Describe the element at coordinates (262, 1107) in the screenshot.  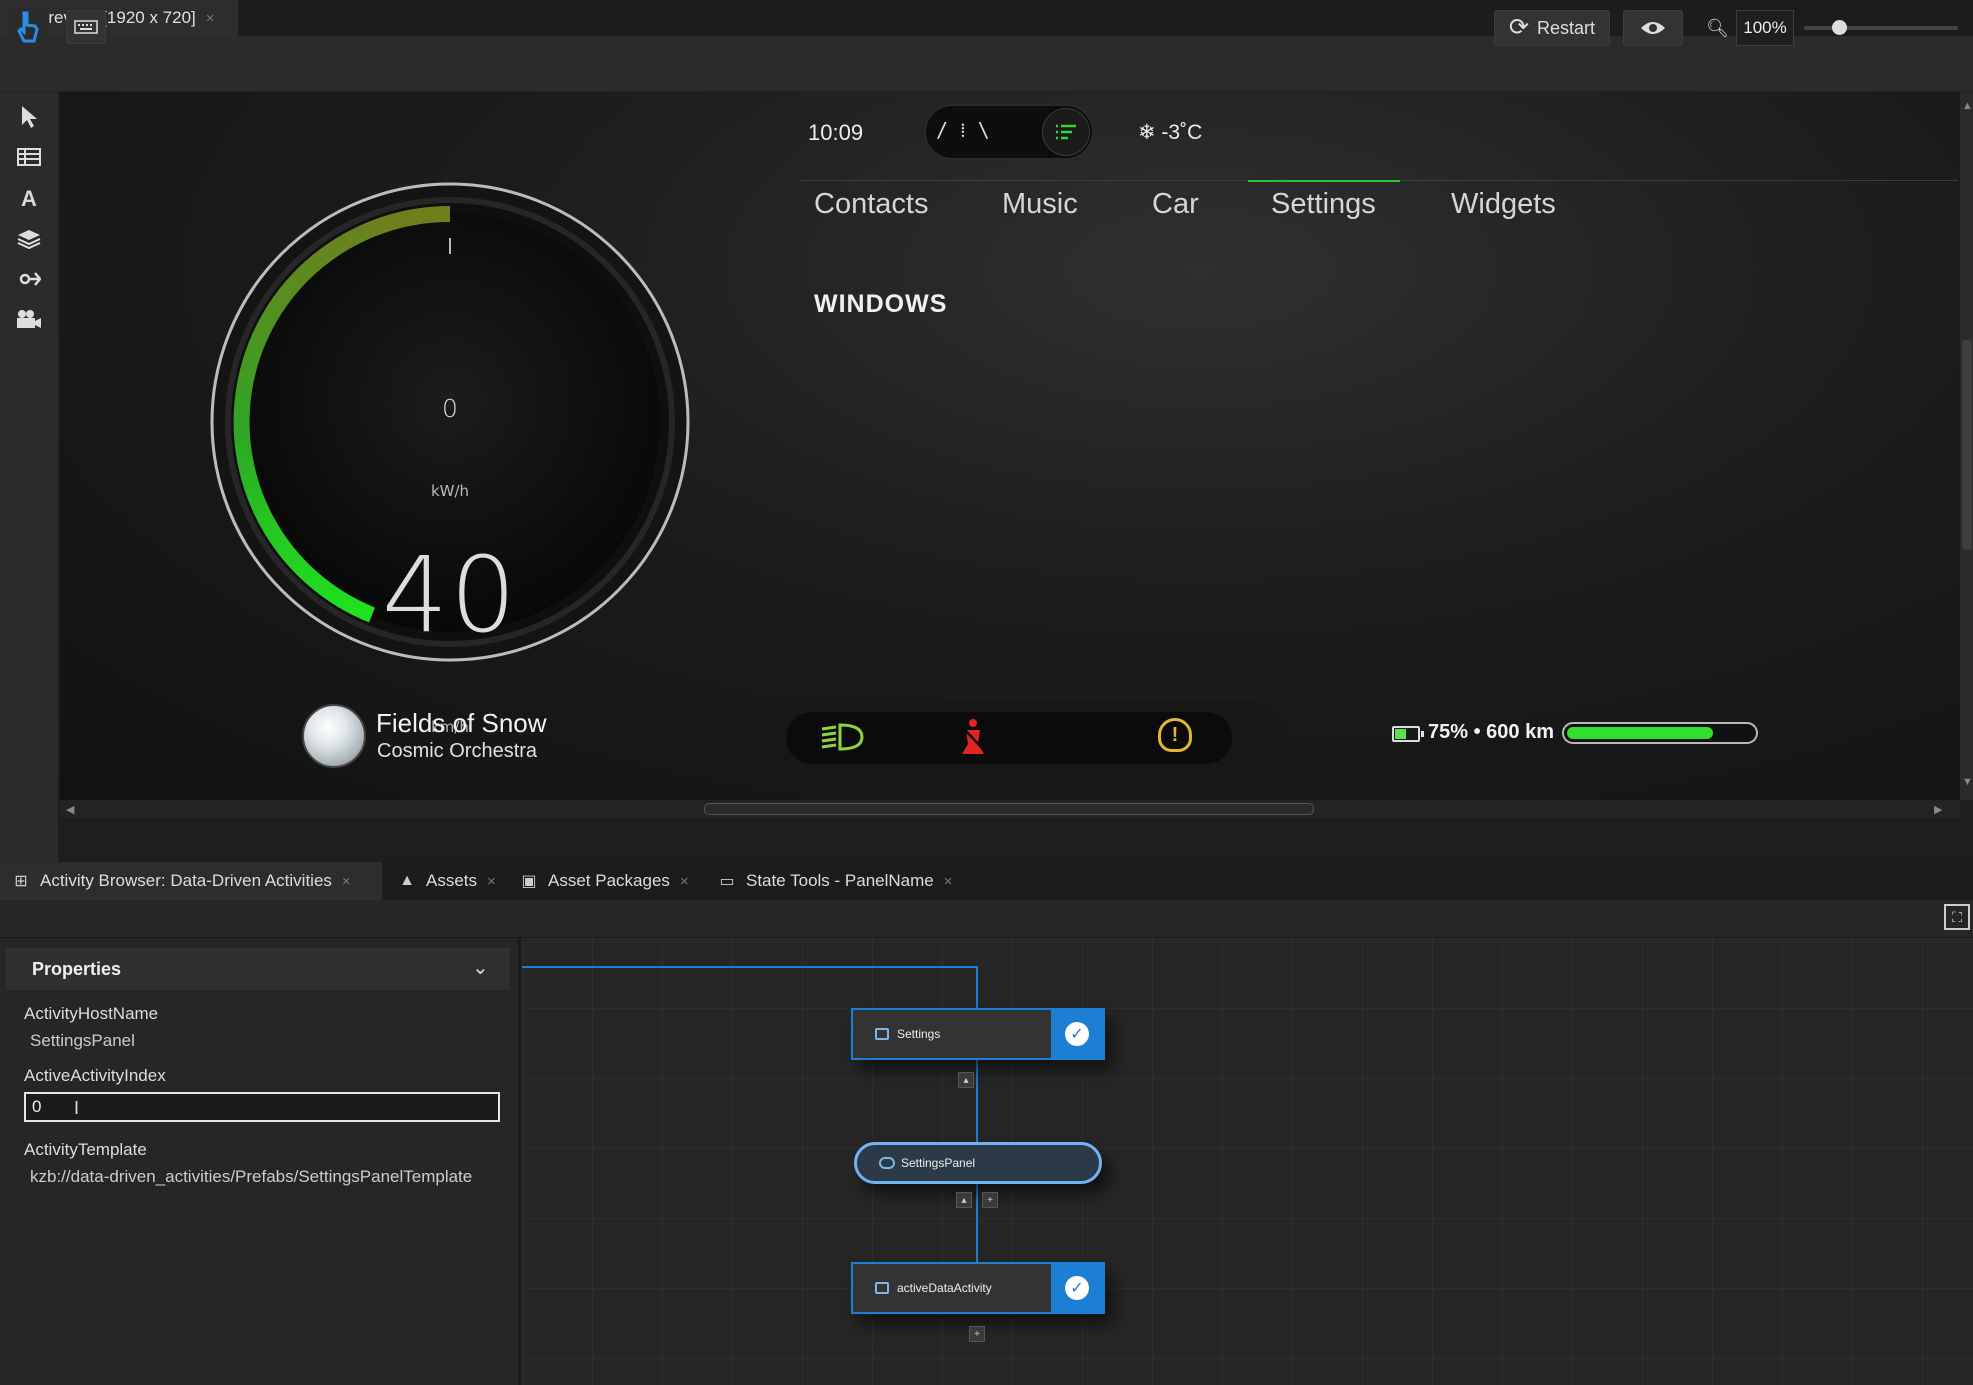
I see `active-index-input` at that location.